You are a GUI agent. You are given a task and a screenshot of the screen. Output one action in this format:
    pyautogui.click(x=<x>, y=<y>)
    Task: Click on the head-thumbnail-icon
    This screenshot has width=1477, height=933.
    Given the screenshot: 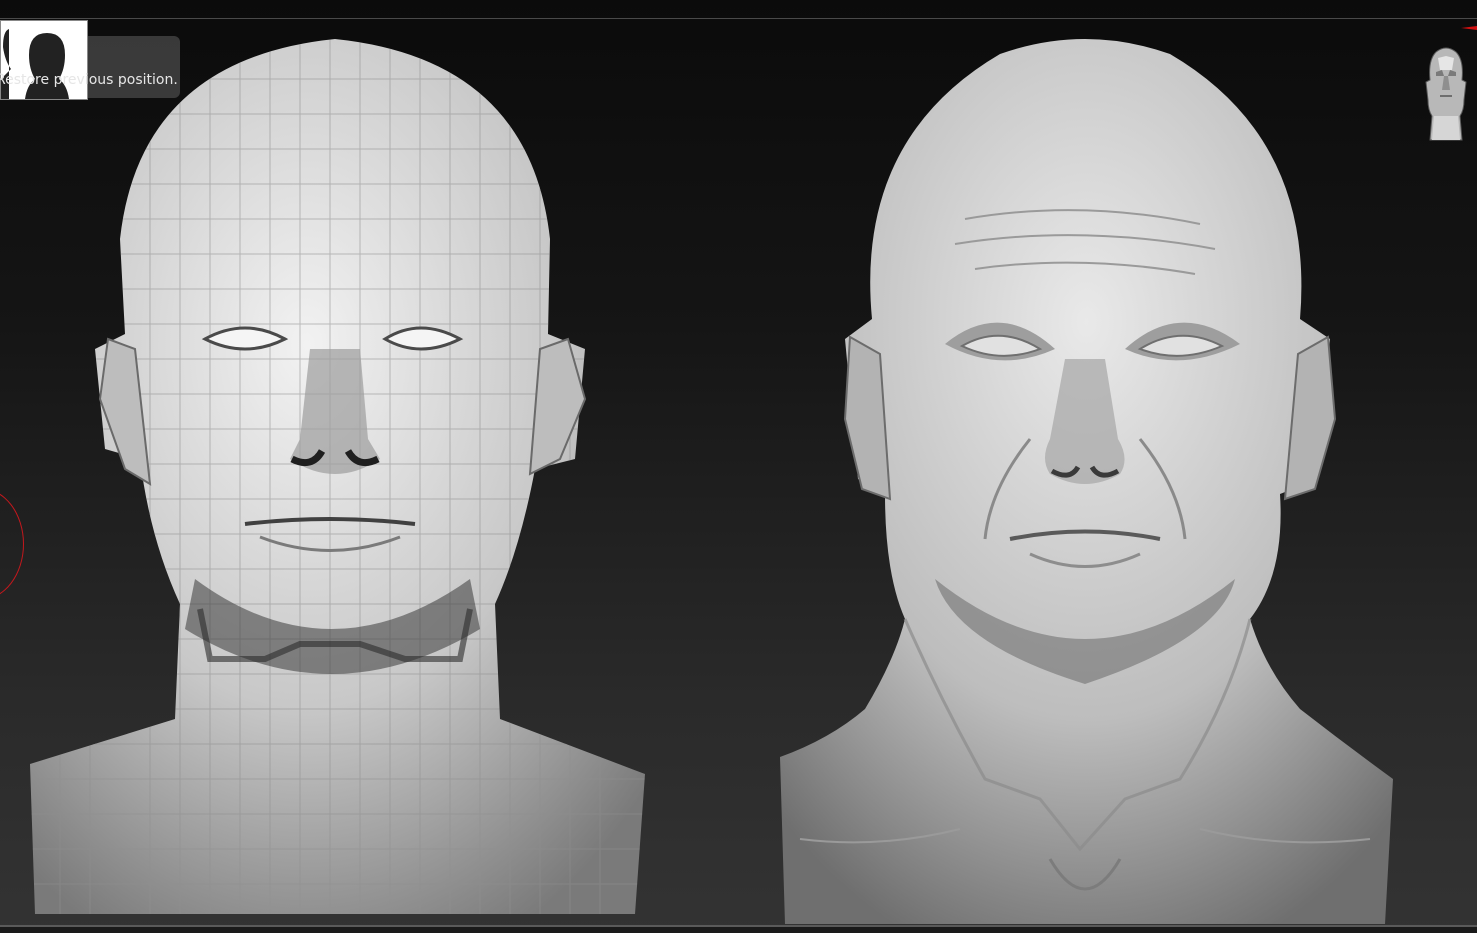 What is the action you would take?
    pyautogui.click(x=44, y=60)
    